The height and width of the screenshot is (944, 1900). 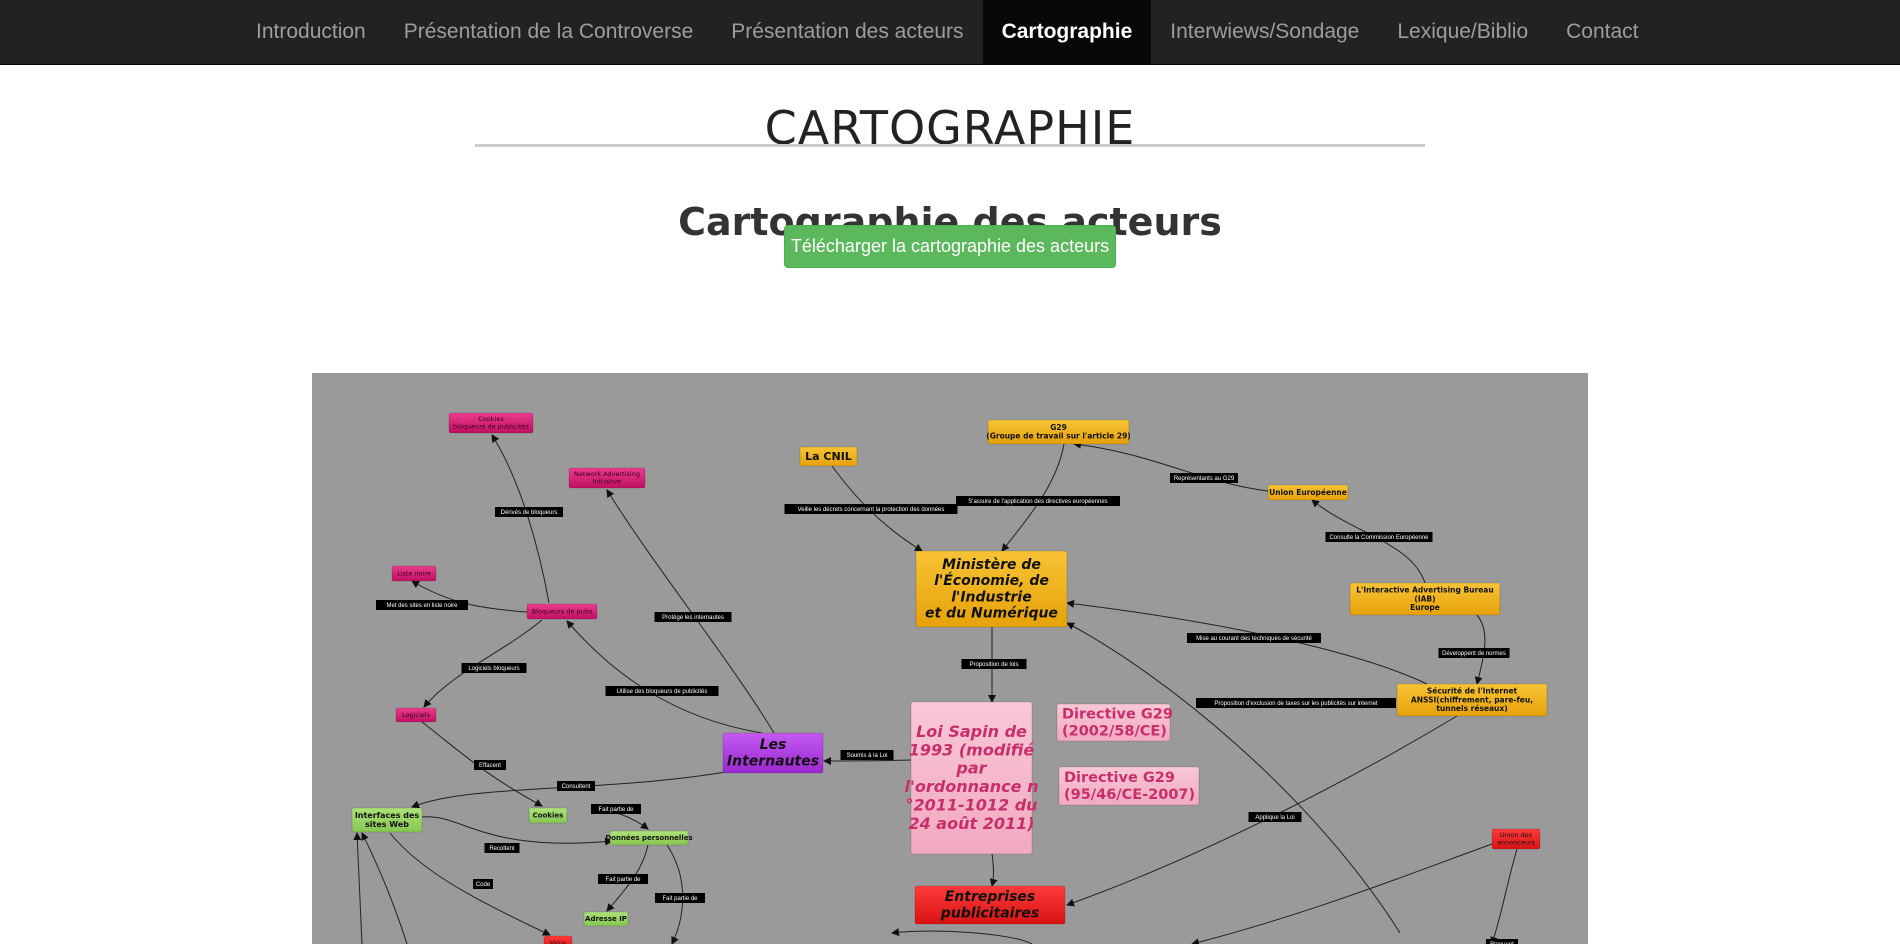 I want to click on map-node-label: Union des annonceurs, so click(x=1516, y=838).